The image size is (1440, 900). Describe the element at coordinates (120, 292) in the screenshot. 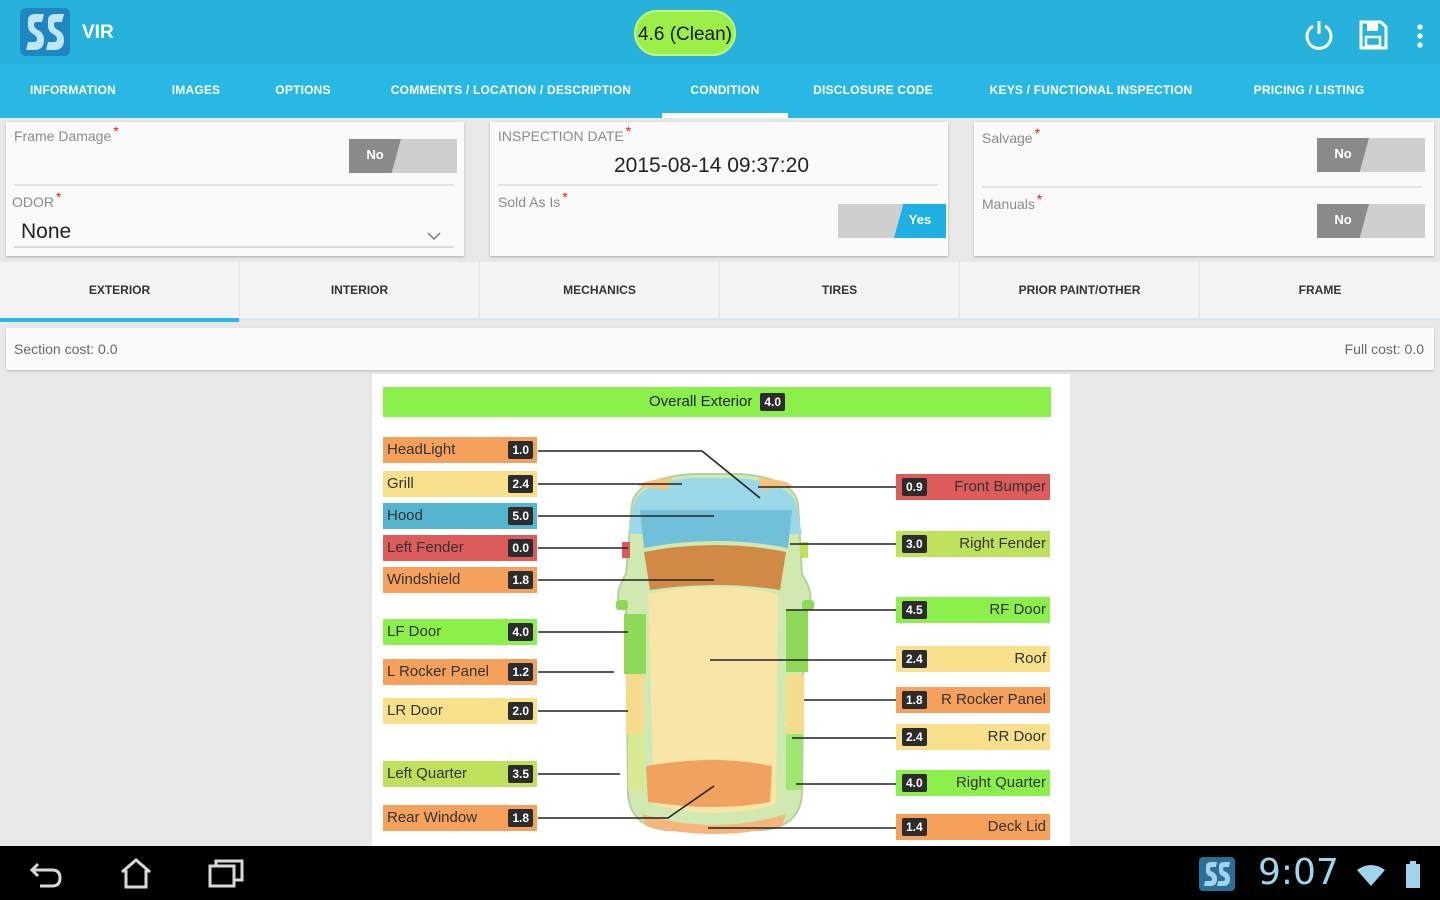

I see `section-tab-exterior: Exterior` at that location.